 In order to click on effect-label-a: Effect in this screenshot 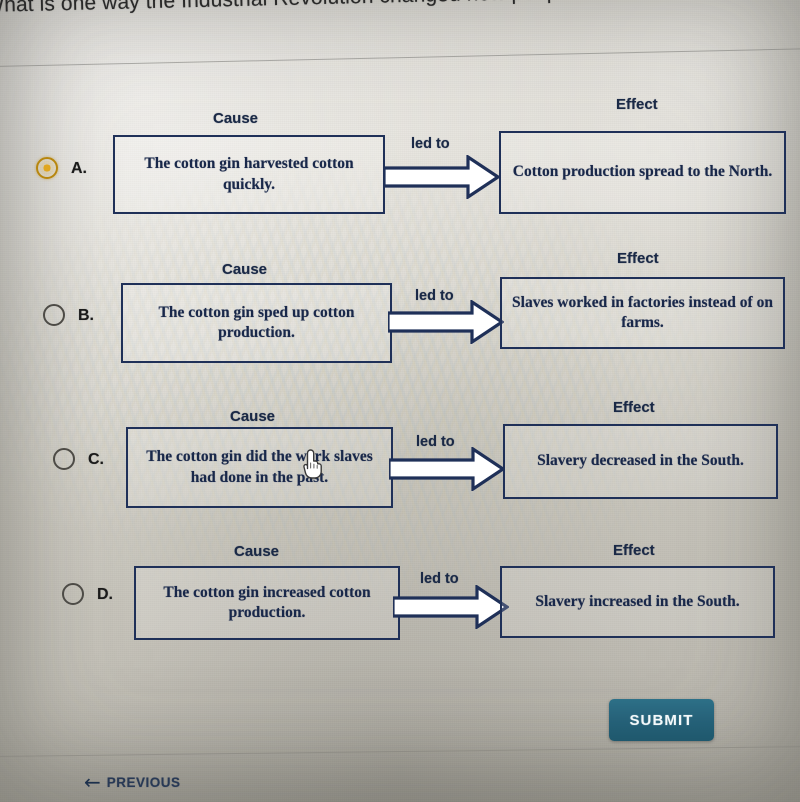, I will do `click(637, 104)`.